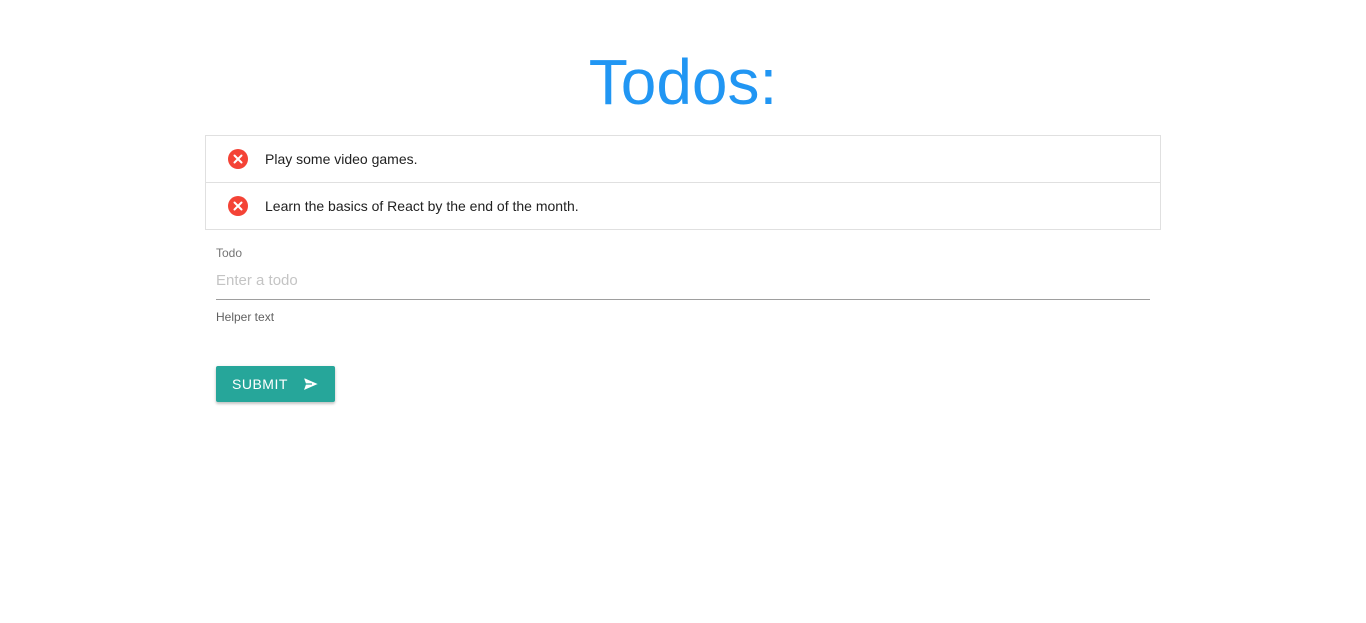 The image size is (1366, 623). Describe the element at coordinates (683, 159) in the screenshot. I see `todo-item: Play some video games.` at that location.